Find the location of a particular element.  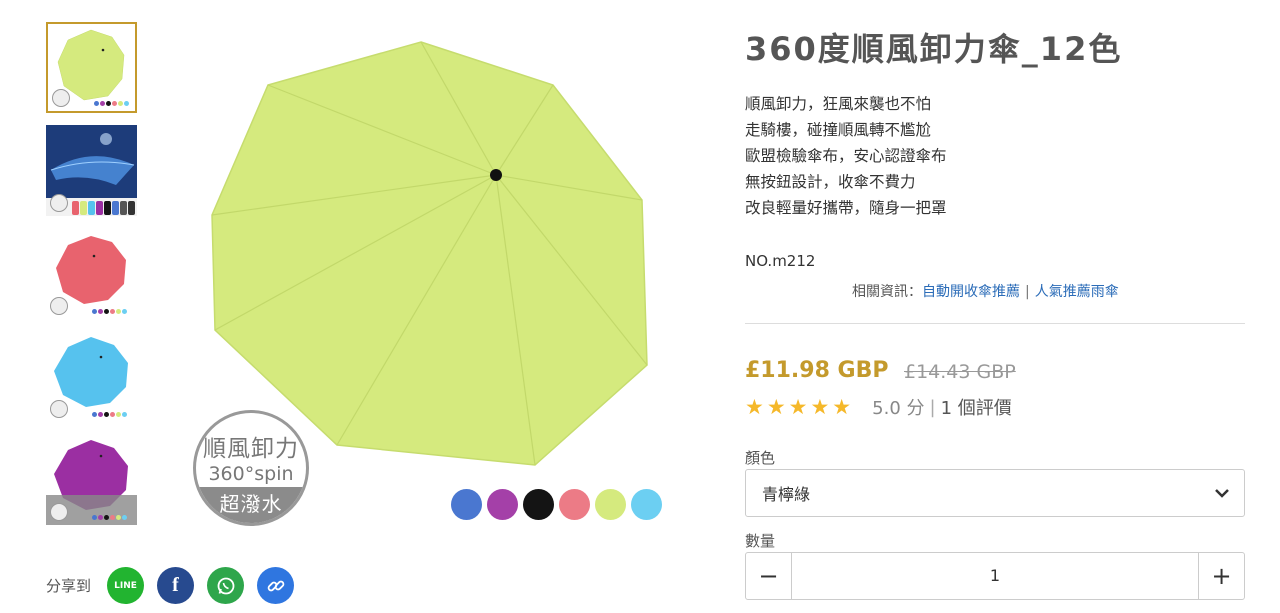

line-icon-text: LINE is located at coordinates (125, 585).